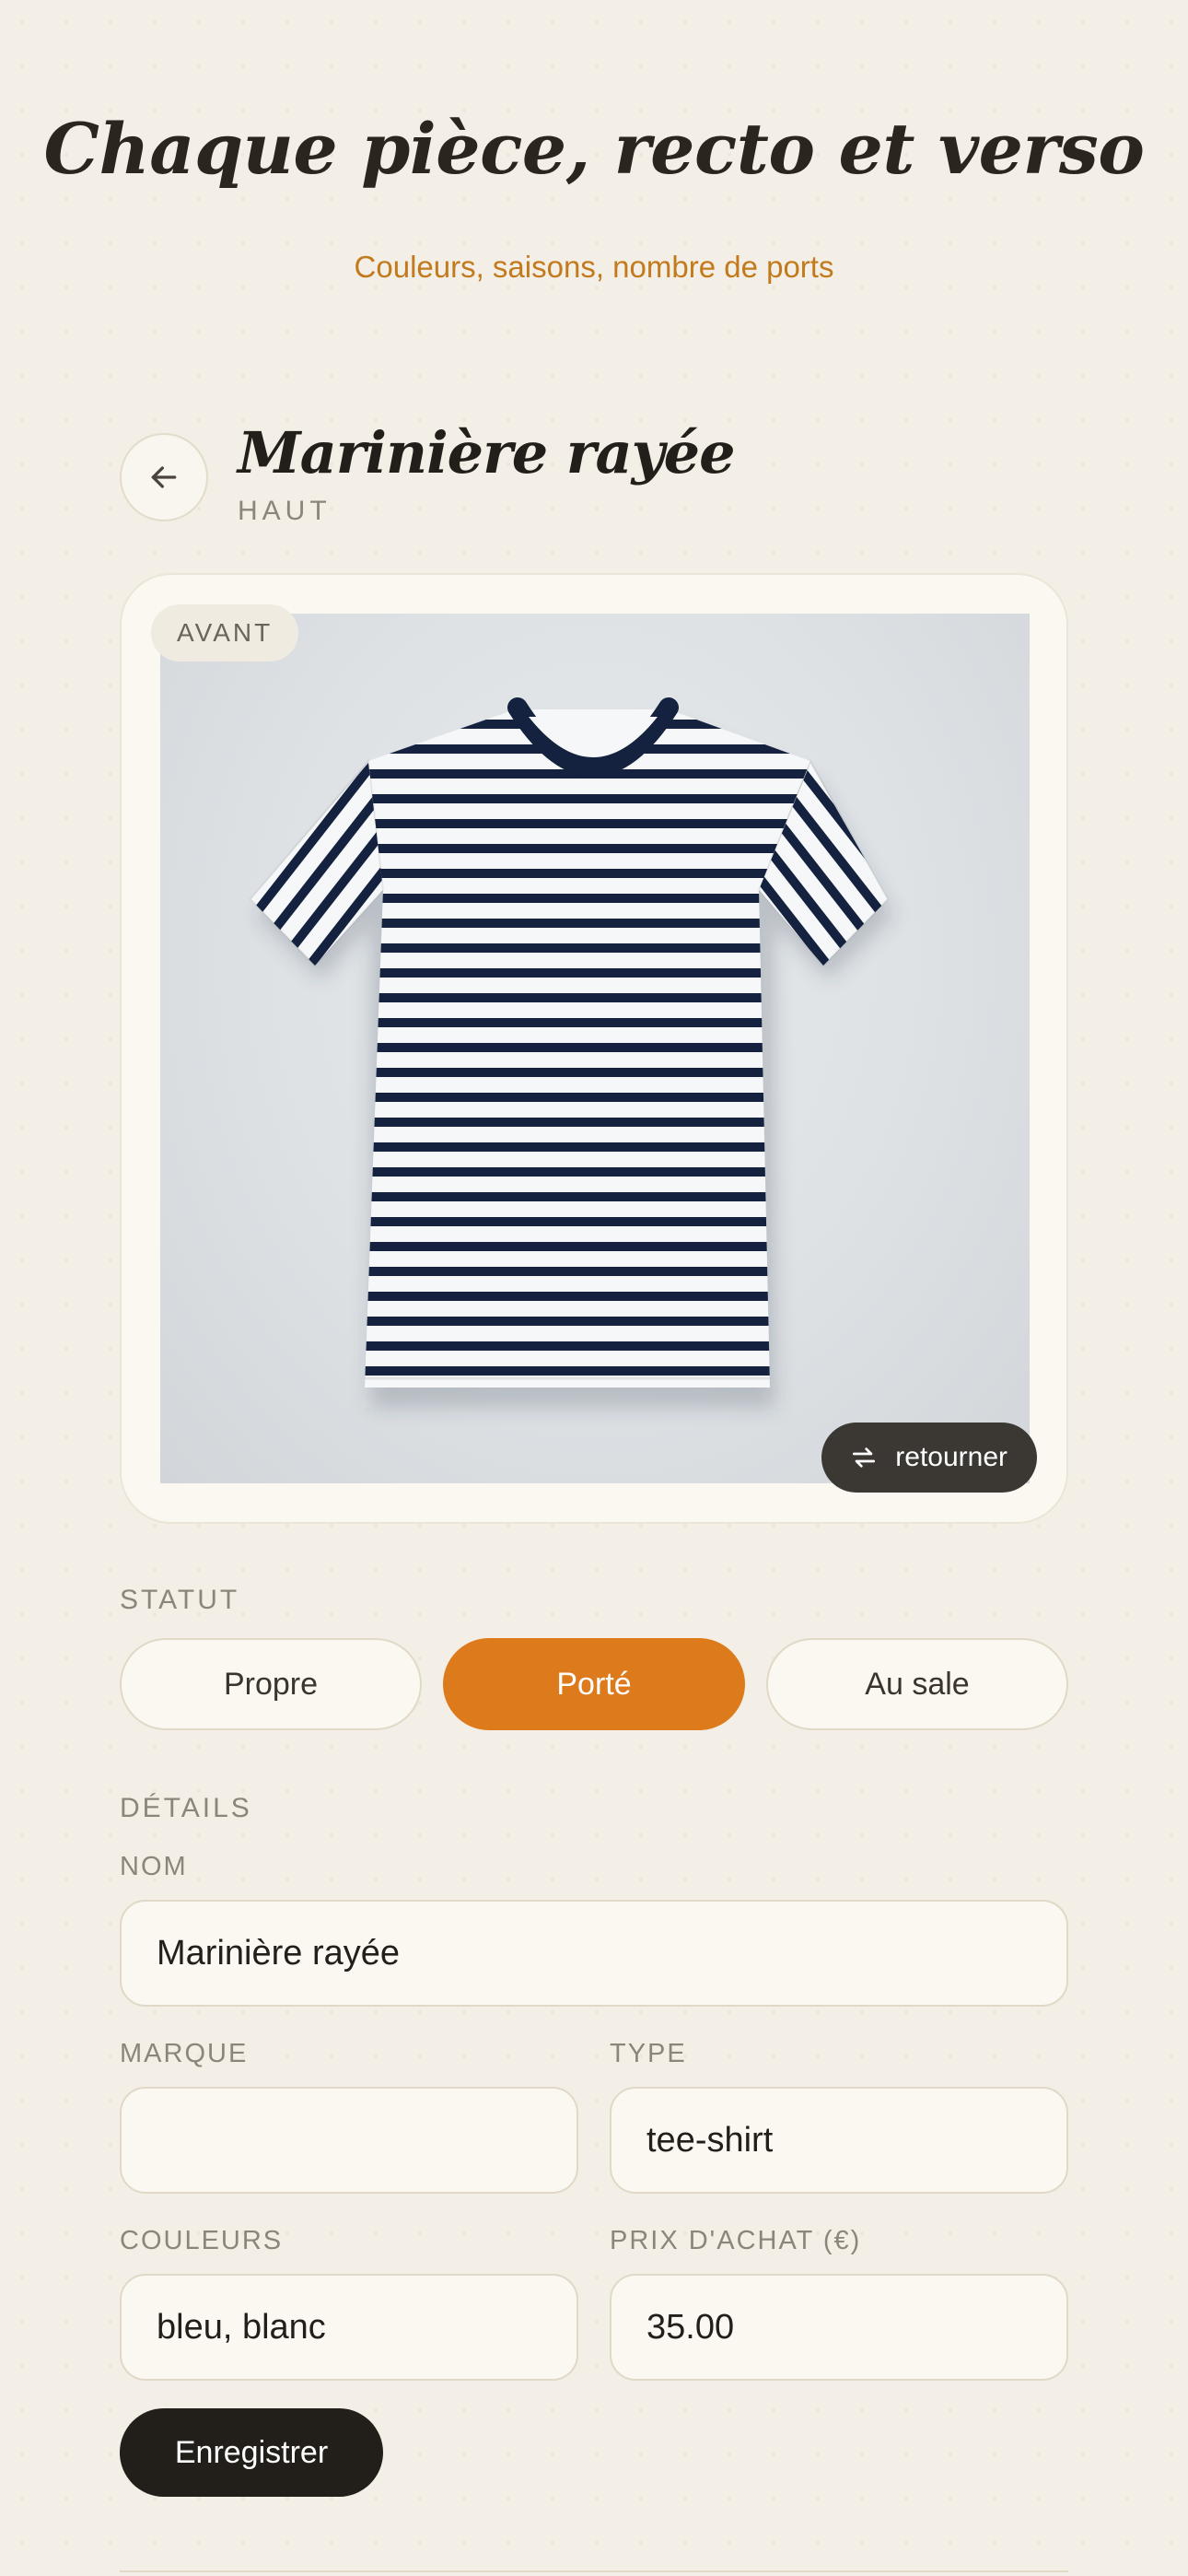  What do you see at coordinates (864, 1457) in the screenshot?
I see `swap-icon` at bounding box center [864, 1457].